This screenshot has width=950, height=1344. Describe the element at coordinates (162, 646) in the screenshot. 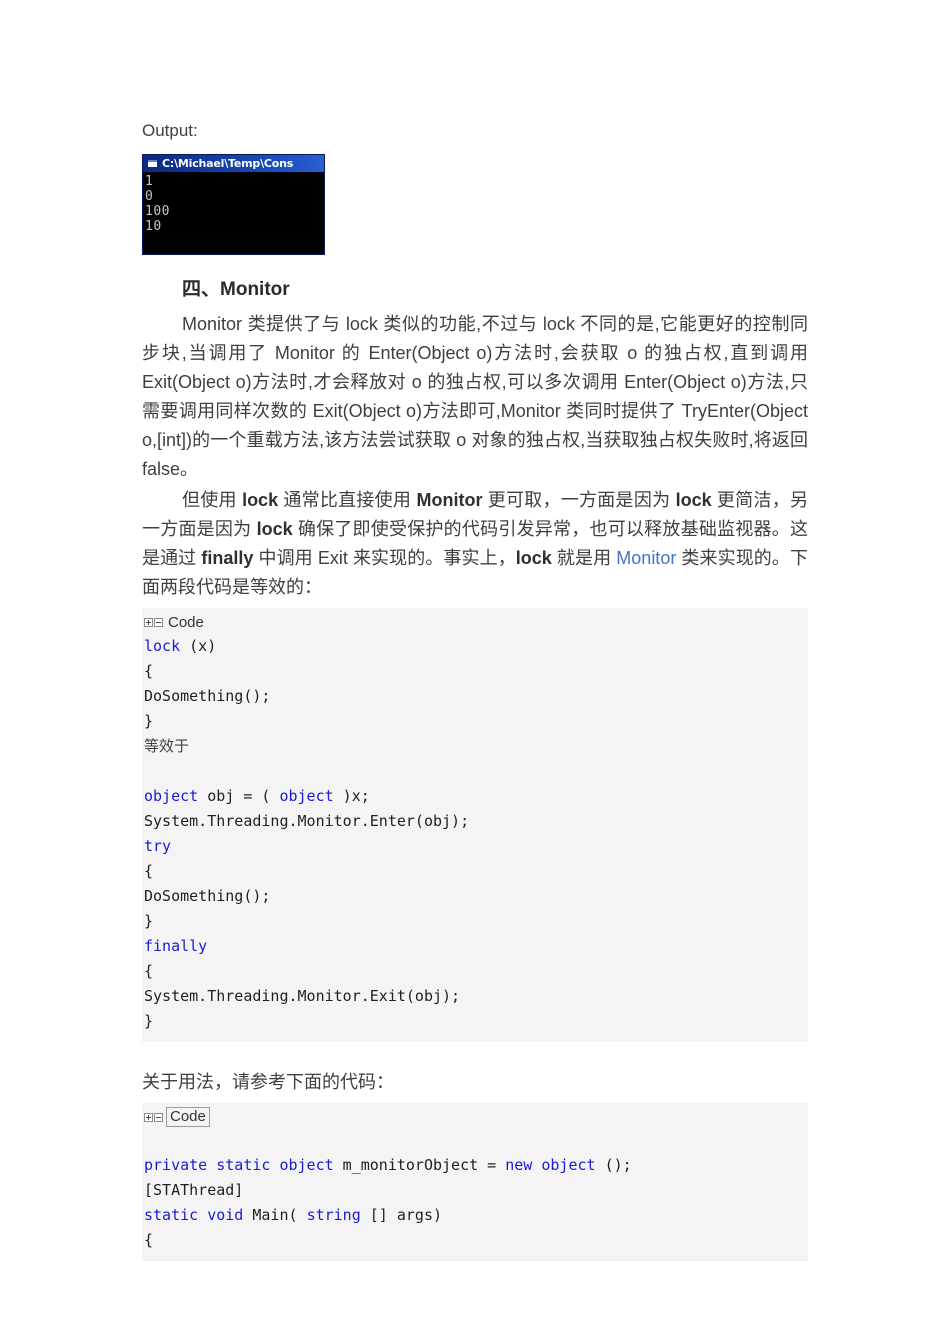

I see `code-keyword: lock` at that location.